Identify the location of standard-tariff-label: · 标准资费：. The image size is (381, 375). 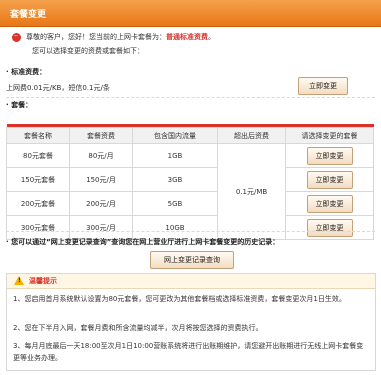
(26, 72).